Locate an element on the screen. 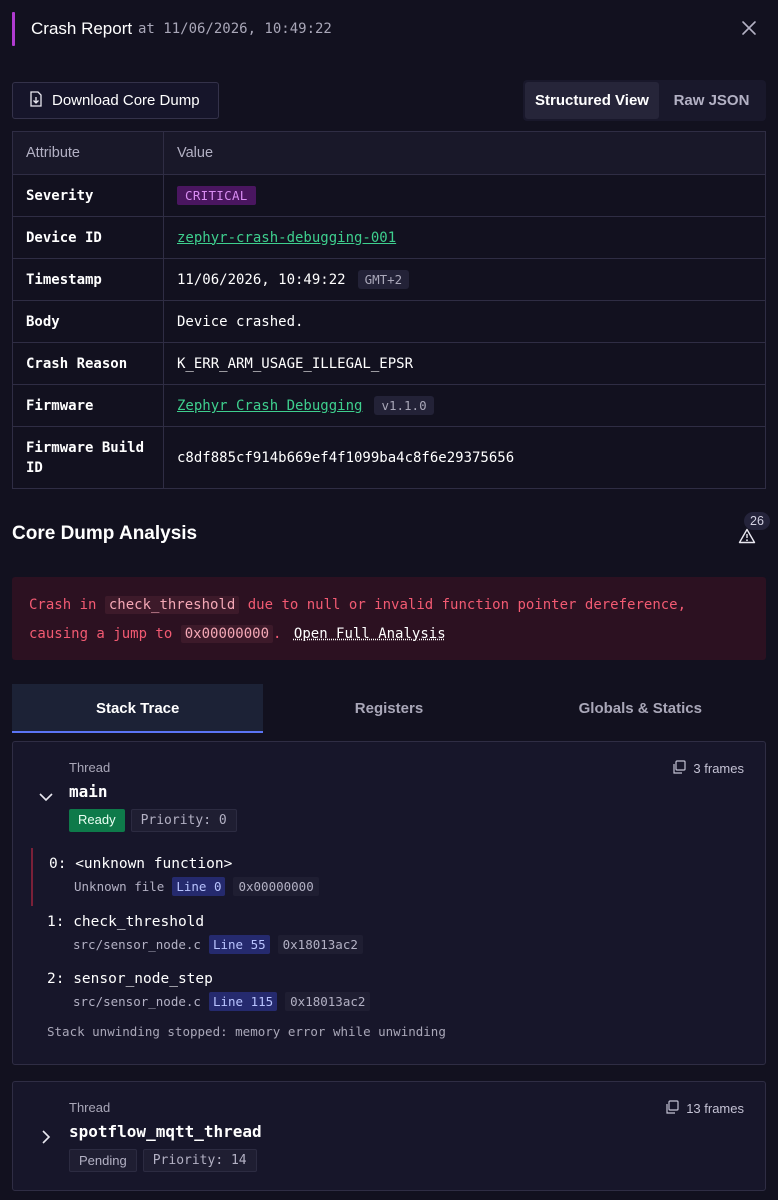 Image resolution: width=778 pixels, height=1200 pixels. page-title: Crash Report is located at coordinates (82, 28).